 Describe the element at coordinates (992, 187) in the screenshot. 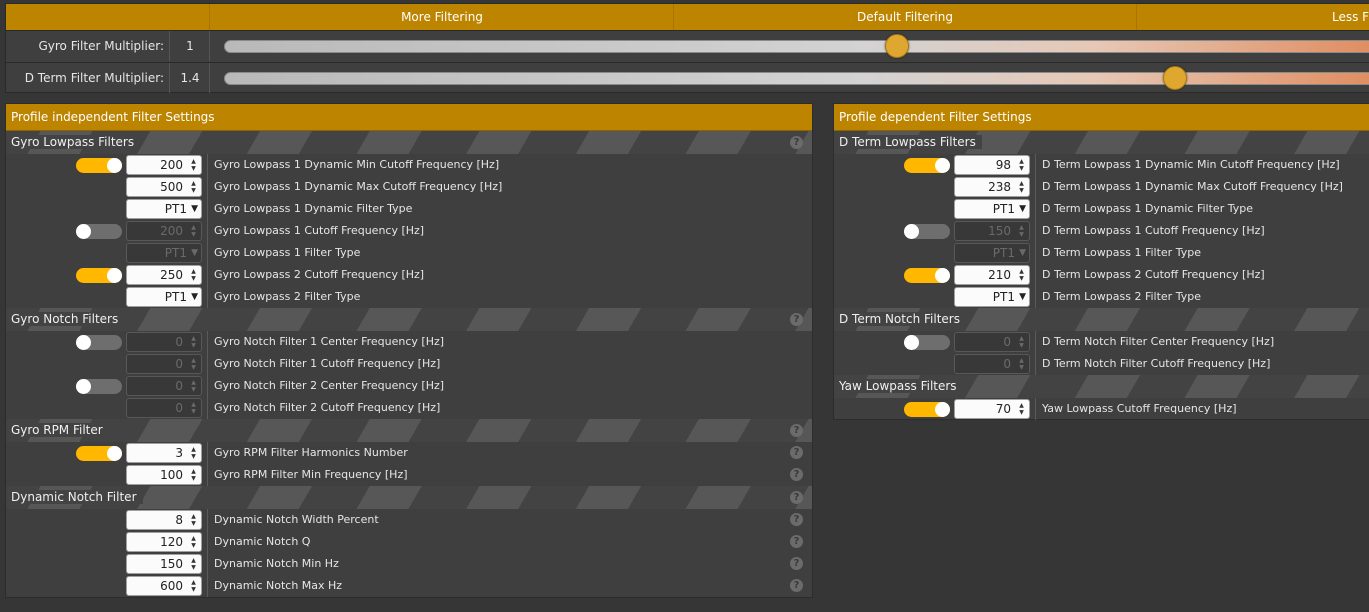

I see `number-input: 238 ▲ ▼` at that location.